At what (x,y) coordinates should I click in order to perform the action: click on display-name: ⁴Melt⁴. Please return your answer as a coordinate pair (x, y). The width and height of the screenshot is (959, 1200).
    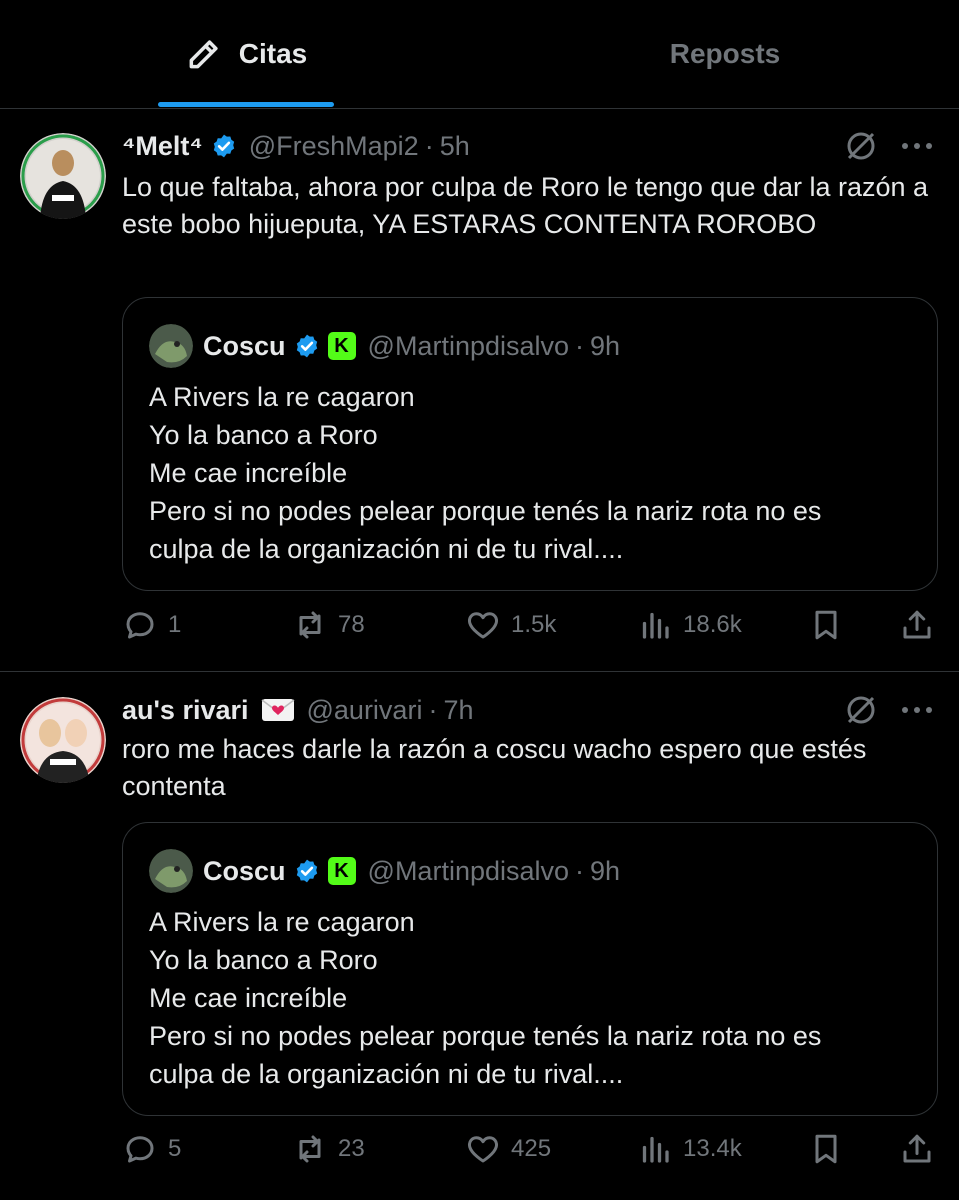
    Looking at the image, I should click on (162, 146).